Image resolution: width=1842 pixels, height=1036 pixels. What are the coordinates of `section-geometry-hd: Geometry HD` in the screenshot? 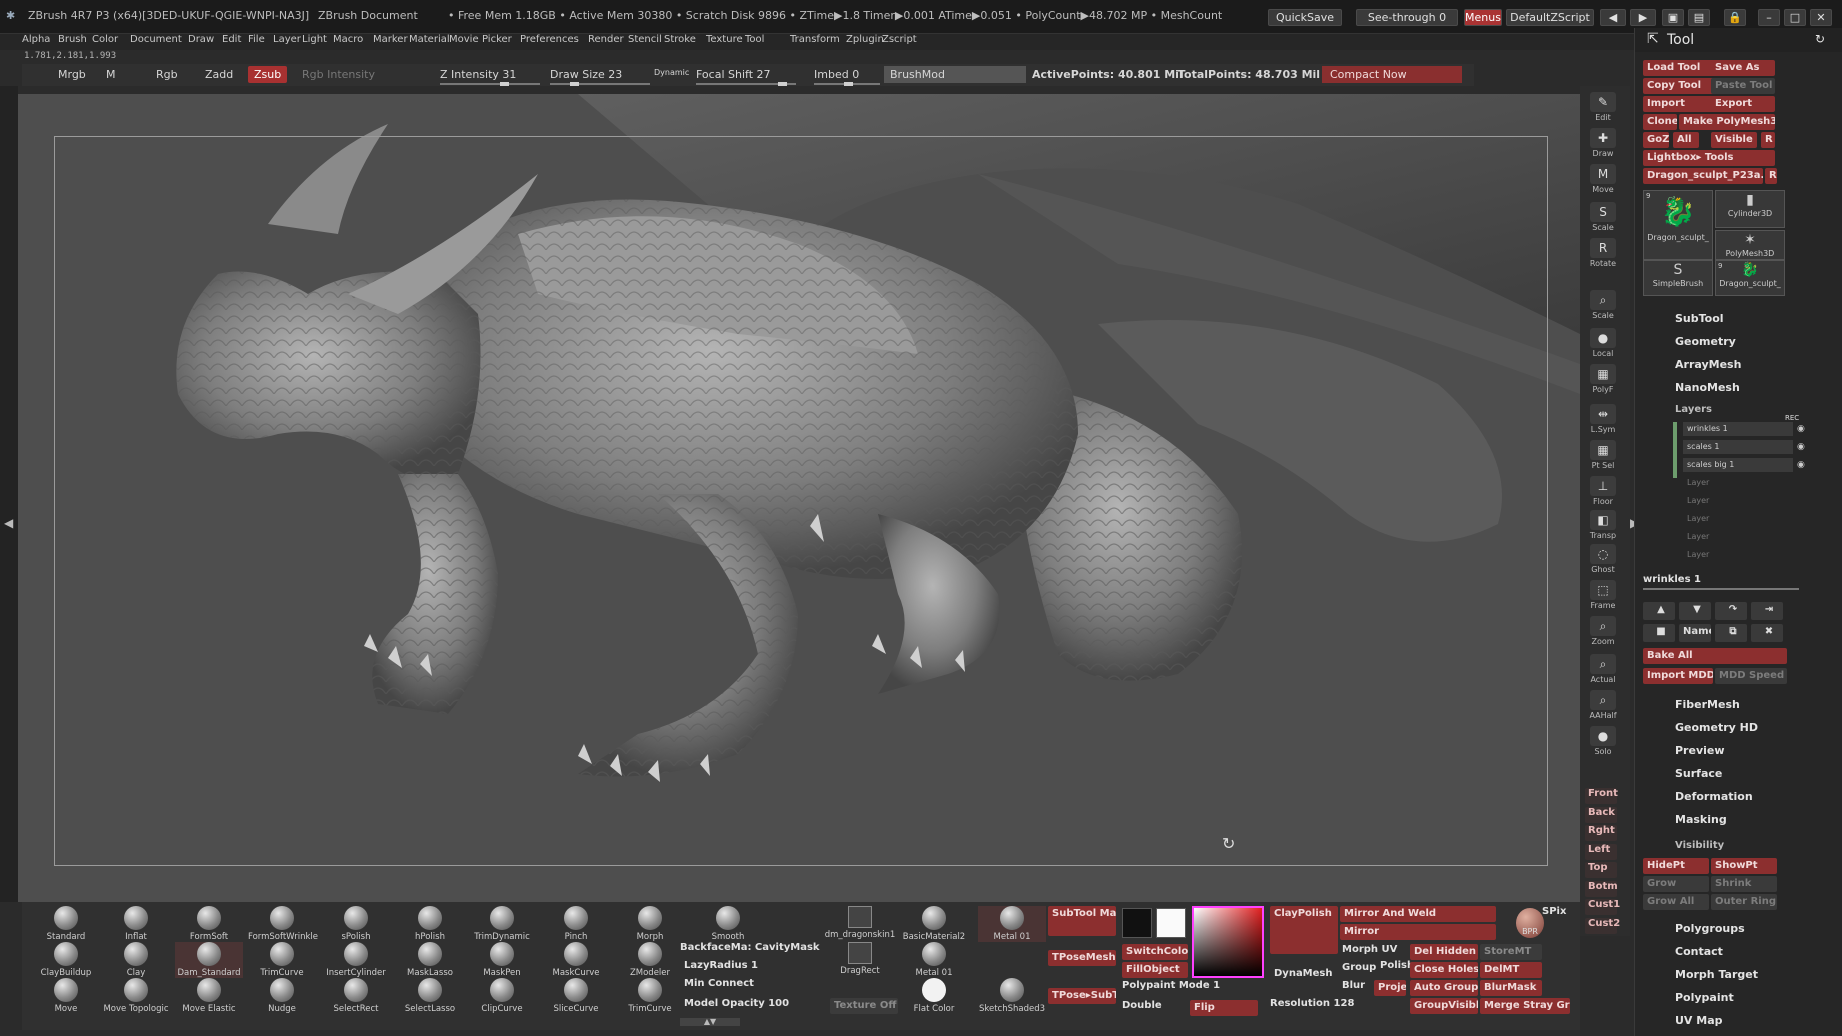 It's located at (1716, 727).